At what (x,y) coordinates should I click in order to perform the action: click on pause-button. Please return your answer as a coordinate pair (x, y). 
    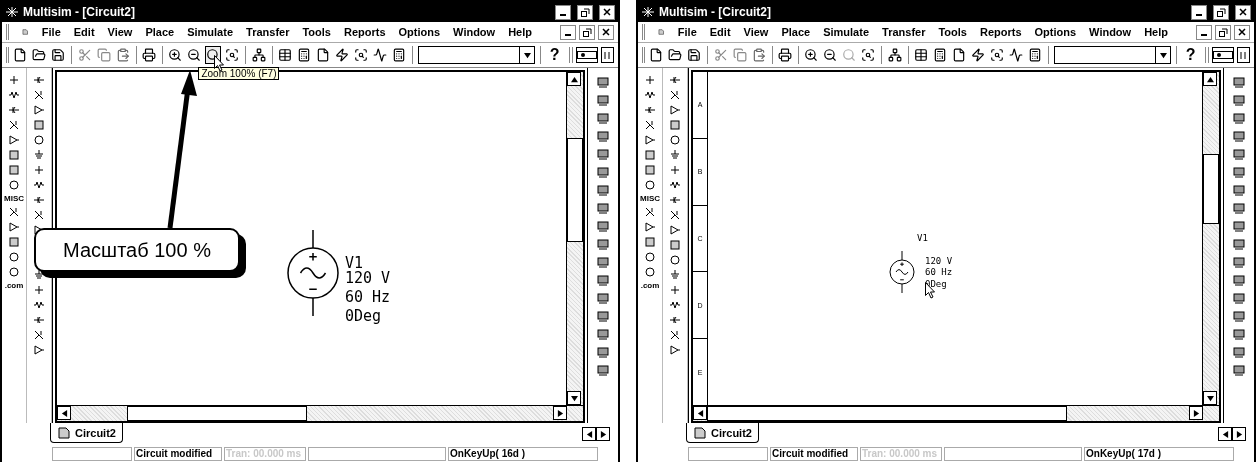
    Looking at the image, I should click on (1243, 55).